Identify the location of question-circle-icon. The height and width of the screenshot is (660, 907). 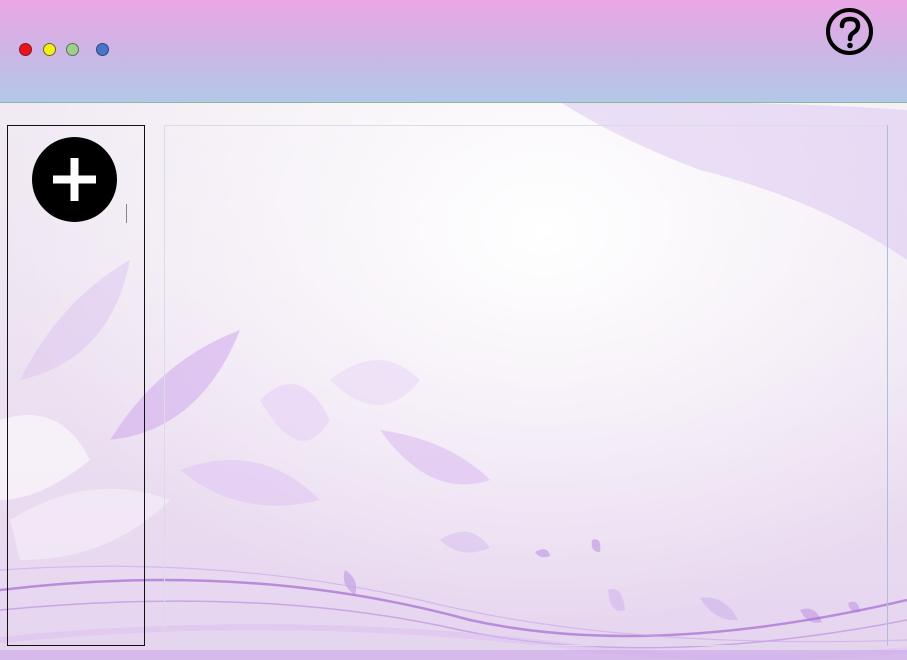
(849, 32).